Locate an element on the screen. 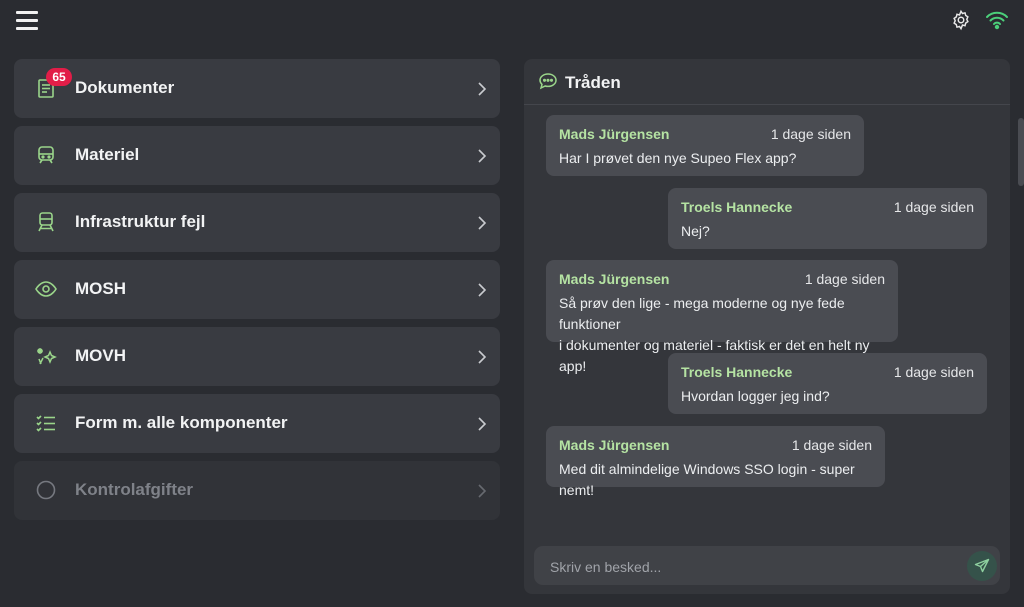 The image size is (1024, 607). message-text: Nej? is located at coordinates (695, 231).